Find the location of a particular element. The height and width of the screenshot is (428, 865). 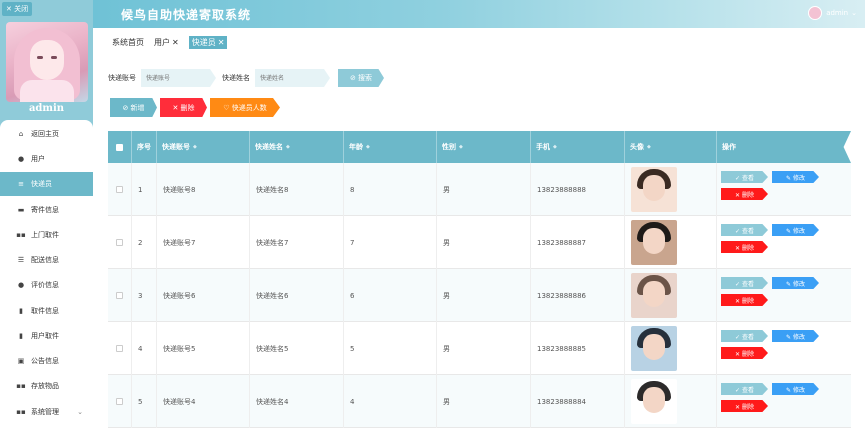

cell-age: 6 is located at coordinates (390, 295).